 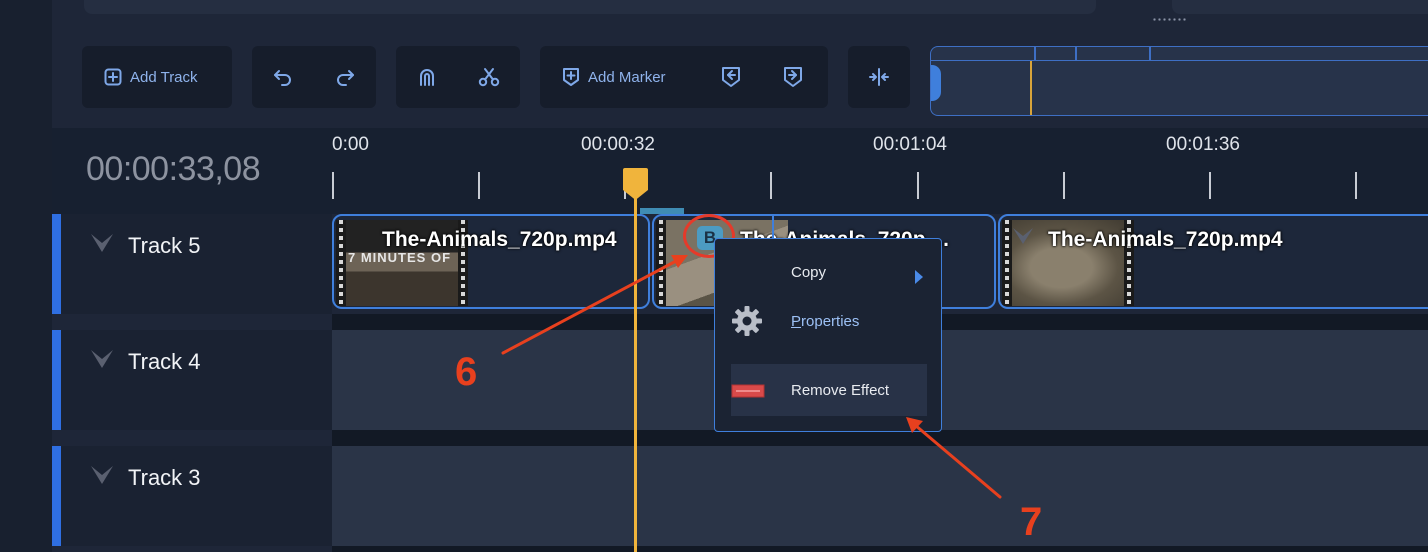 What do you see at coordinates (1031, 522) in the screenshot?
I see `annotation-step-7: 7` at bounding box center [1031, 522].